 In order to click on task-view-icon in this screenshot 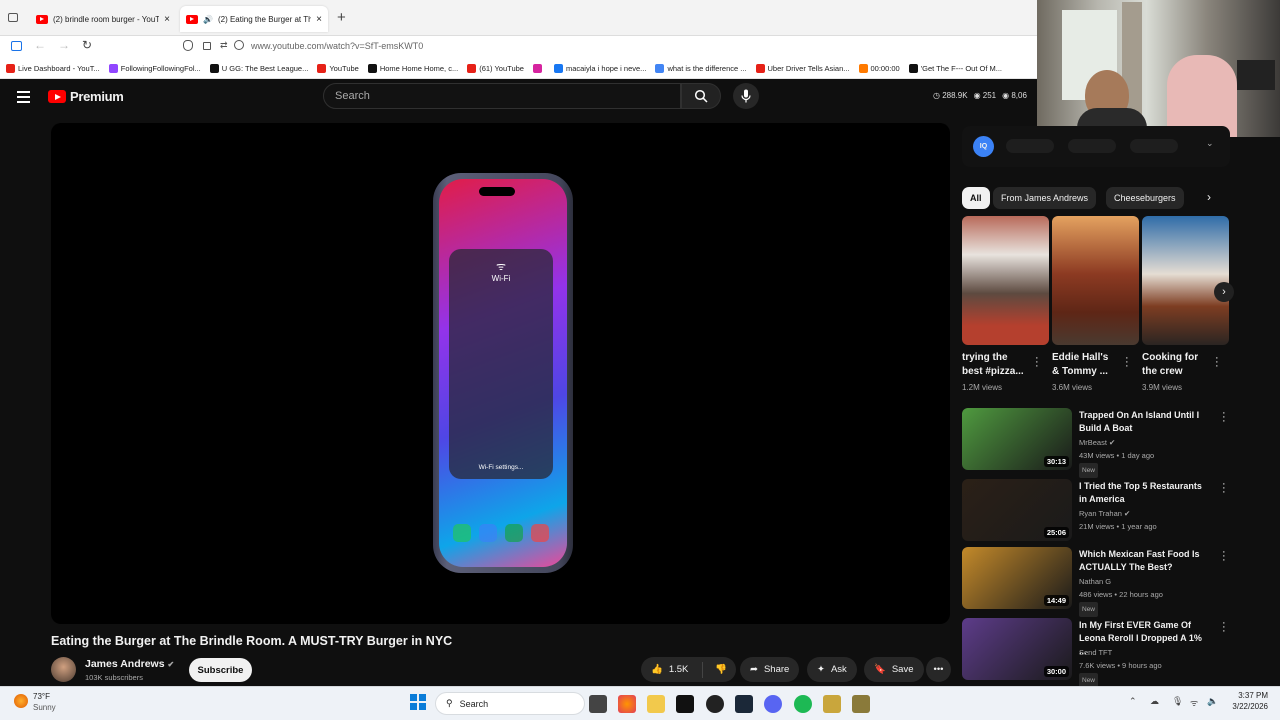, I will do `click(598, 704)`.